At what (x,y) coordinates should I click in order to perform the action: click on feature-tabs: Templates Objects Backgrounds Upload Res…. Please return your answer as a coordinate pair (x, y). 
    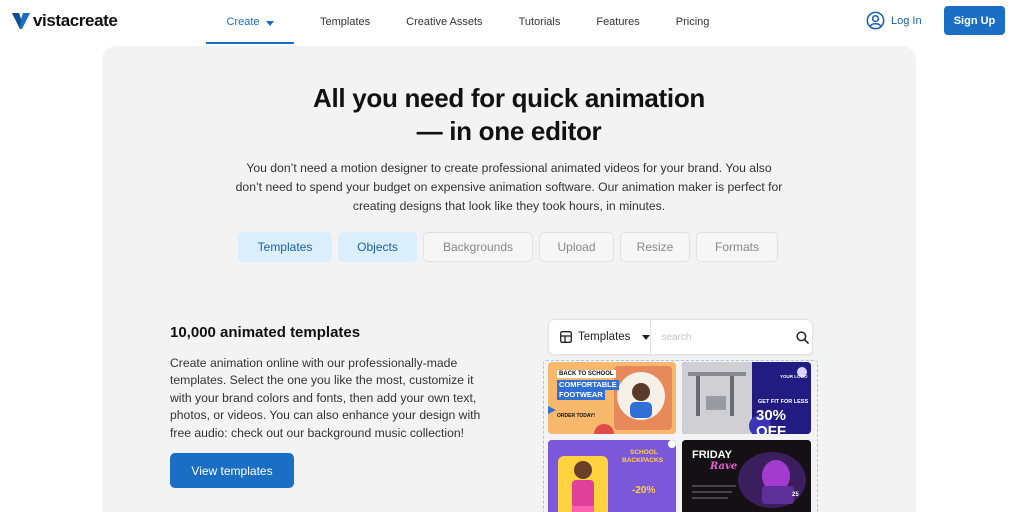
    Looking at the image, I should click on (508, 247).